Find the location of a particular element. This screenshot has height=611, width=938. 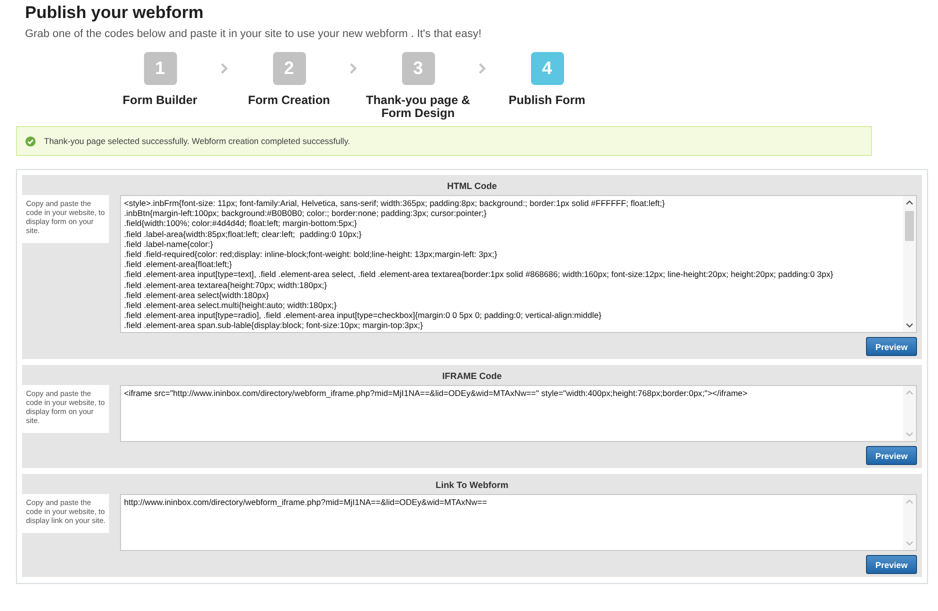

section-heading: Link To Webform is located at coordinates (472, 485).